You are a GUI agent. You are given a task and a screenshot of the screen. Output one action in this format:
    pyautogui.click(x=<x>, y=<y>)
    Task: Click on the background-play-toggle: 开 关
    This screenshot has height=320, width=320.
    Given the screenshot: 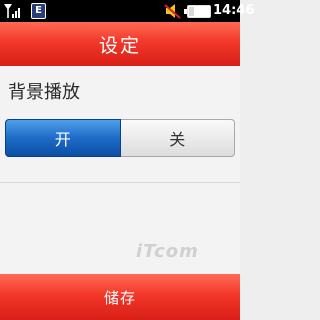 What is the action you would take?
    pyautogui.click(x=120, y=138)
    